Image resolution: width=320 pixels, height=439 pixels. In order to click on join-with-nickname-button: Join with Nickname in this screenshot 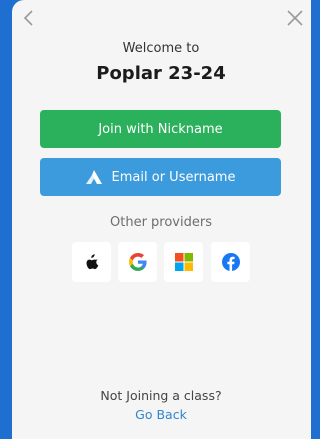, I will do `click(160, 129)`.